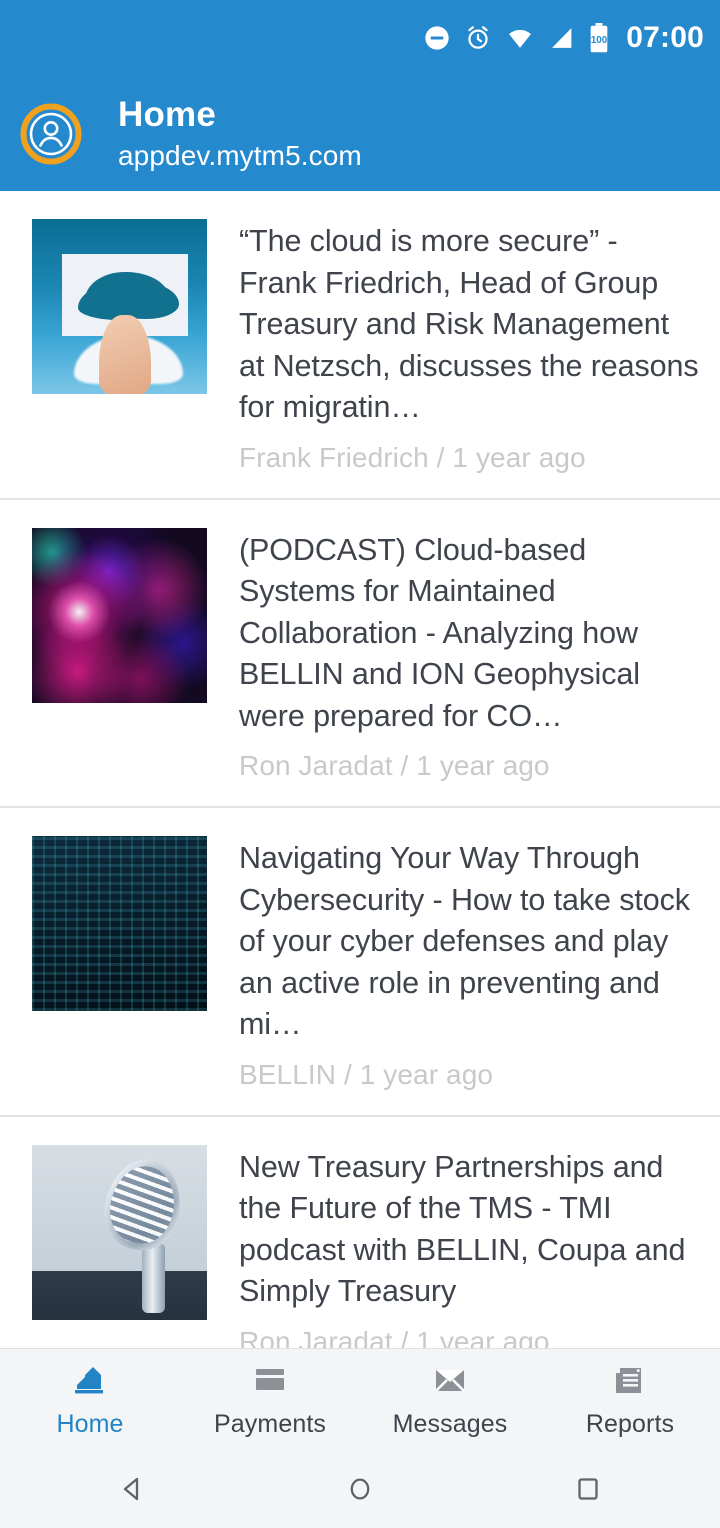 The image size is (720, 1528). I want to click on header-title-block: Home appdev.mytm5.com, so click(240, 134).